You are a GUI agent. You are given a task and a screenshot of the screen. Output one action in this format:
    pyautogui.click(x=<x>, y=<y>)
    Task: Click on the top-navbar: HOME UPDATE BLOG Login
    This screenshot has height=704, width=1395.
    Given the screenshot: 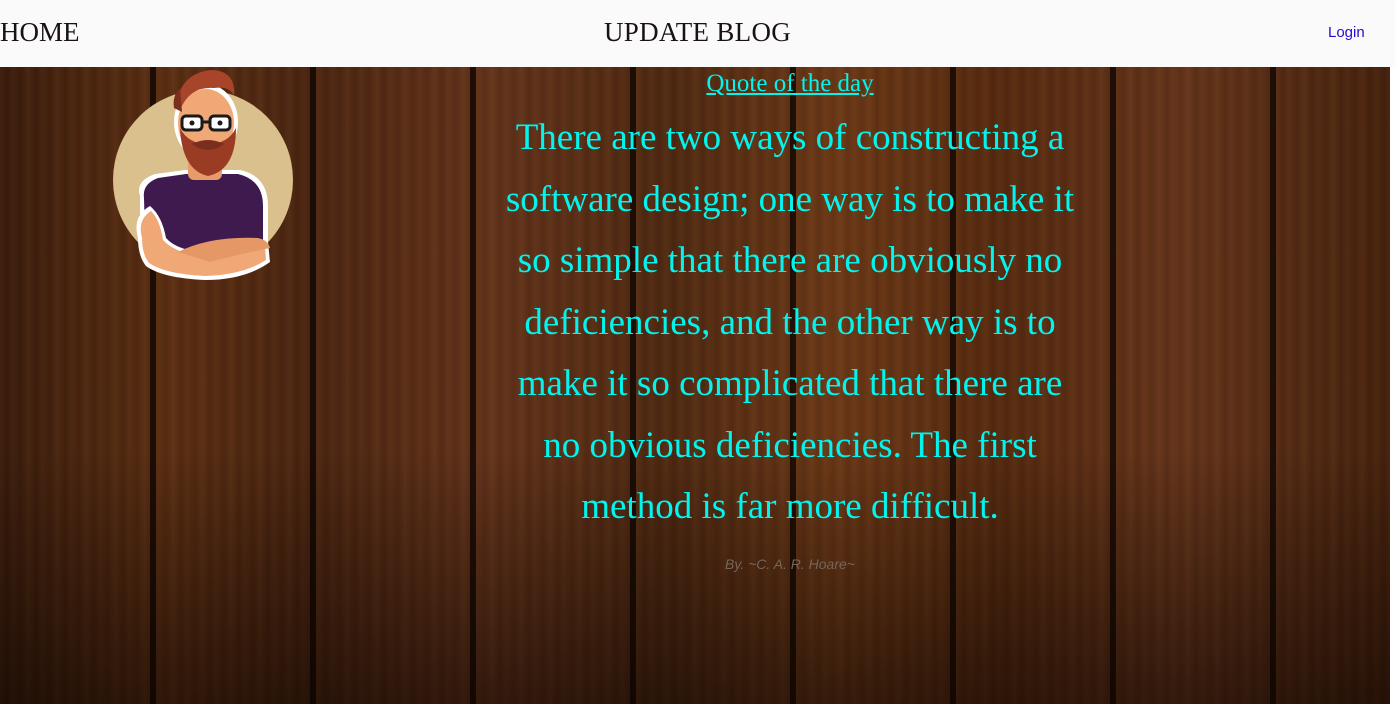 What is the action you would take?
    pyautogui.click(x=695, y=33)
    